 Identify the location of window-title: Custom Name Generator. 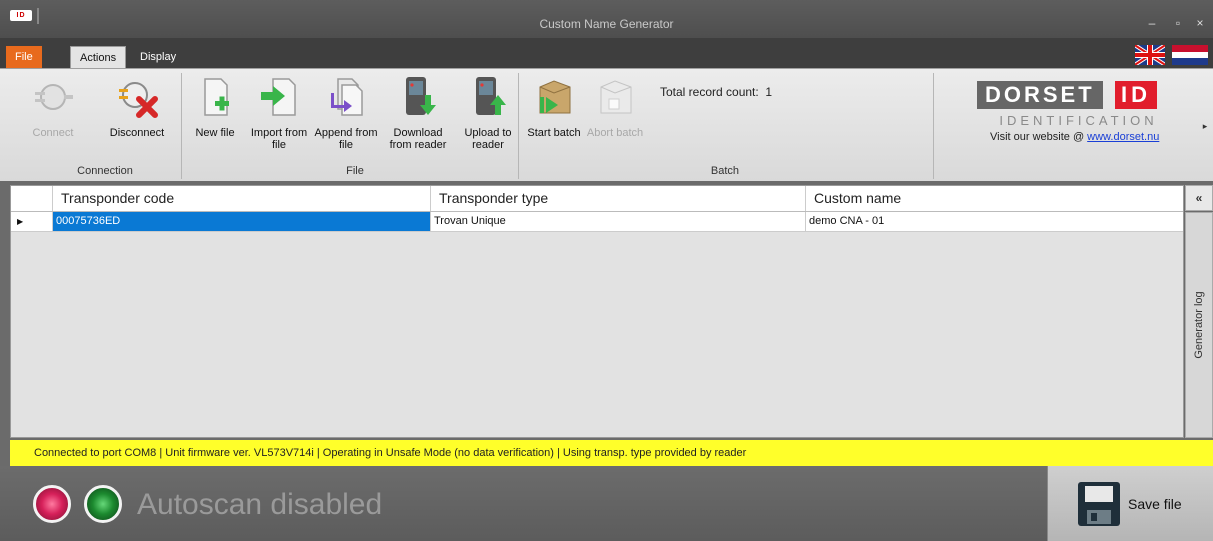
(606, 24).